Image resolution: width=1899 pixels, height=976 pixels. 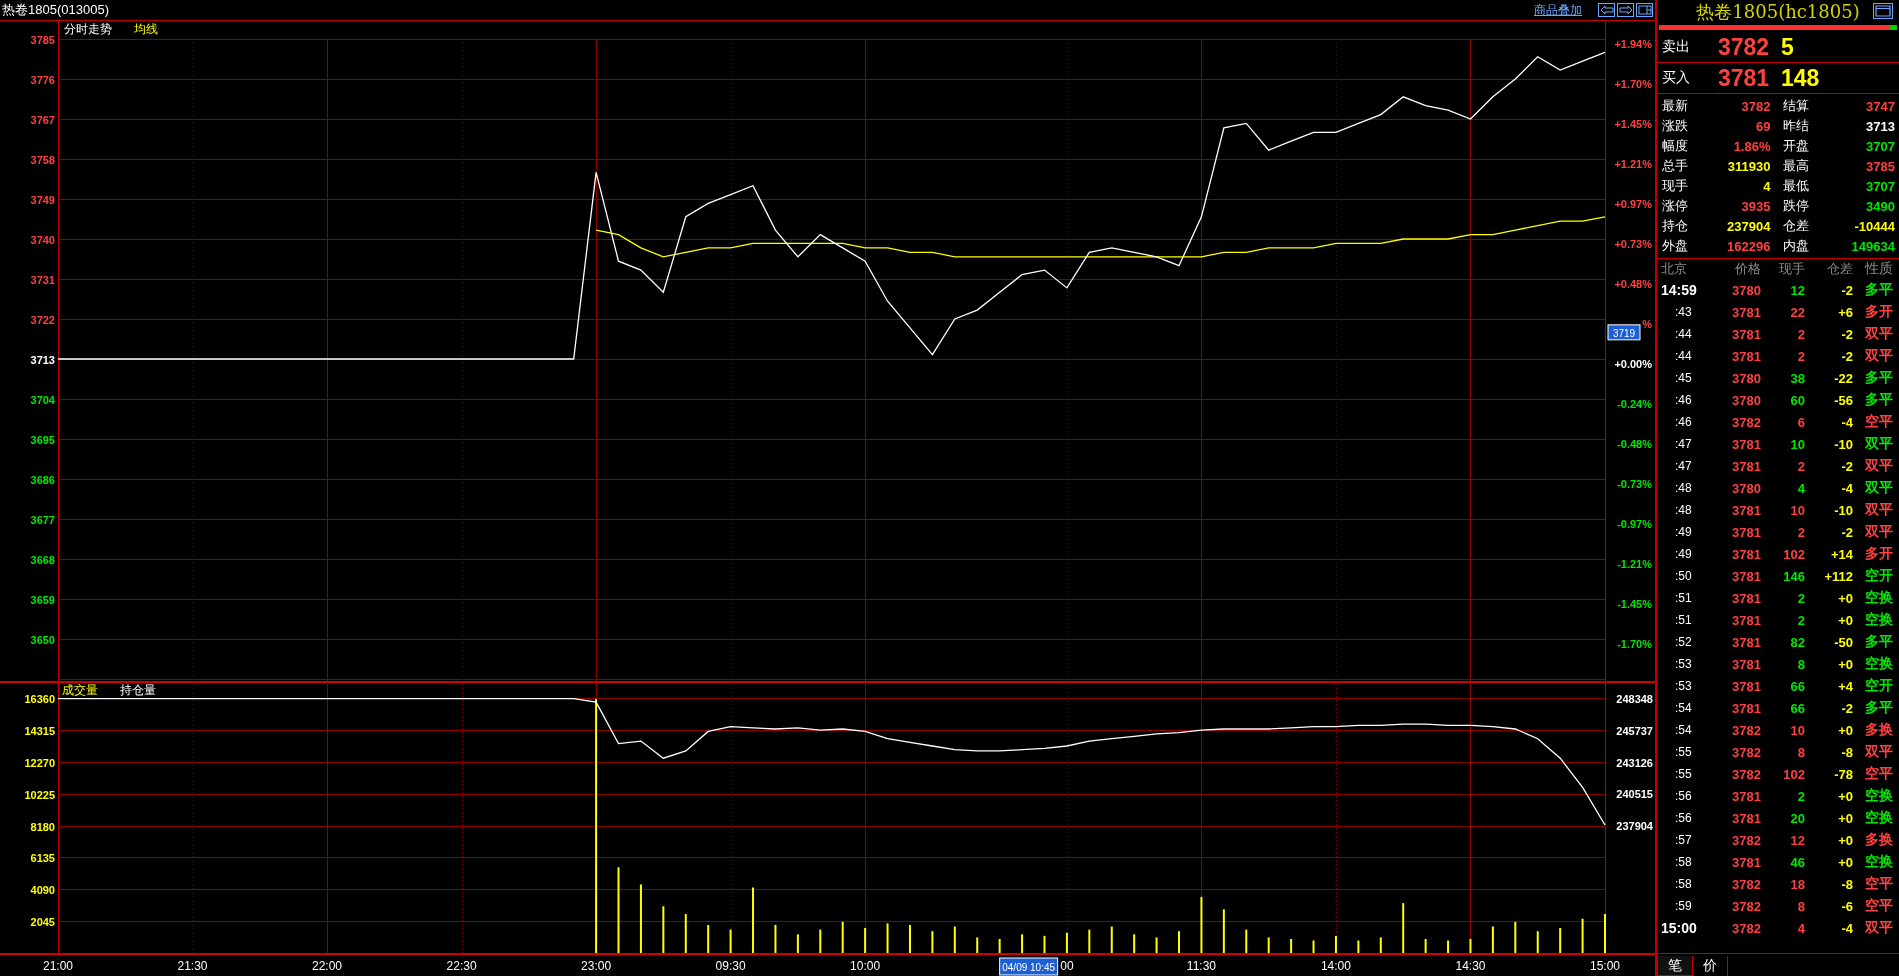 What do you see at coordinates (1683, 730) in the screenshot?
I see `trade-time: :54` at bounding box center [1683, 730].